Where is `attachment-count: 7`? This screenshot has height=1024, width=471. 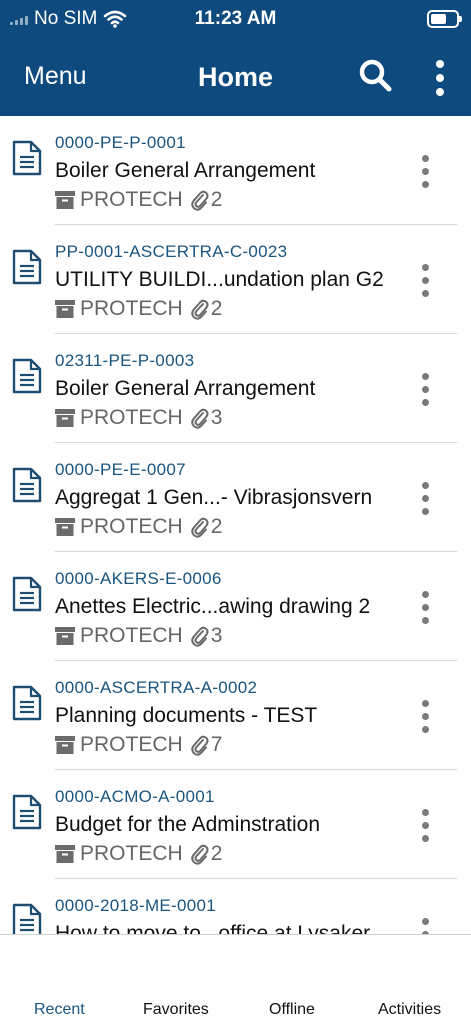
attachment-count: 7 is located at coordinates (216, 744).